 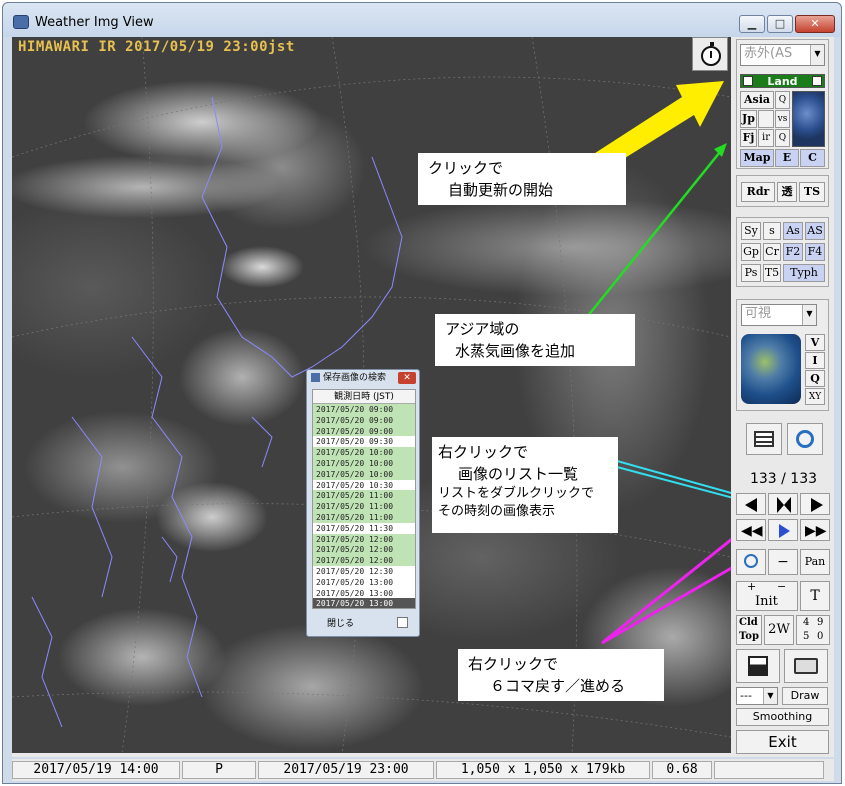 What do you see at coordinates (793, 252) in the screenshot?
I see `f2-button: F2` at bounding box center [793, 252].